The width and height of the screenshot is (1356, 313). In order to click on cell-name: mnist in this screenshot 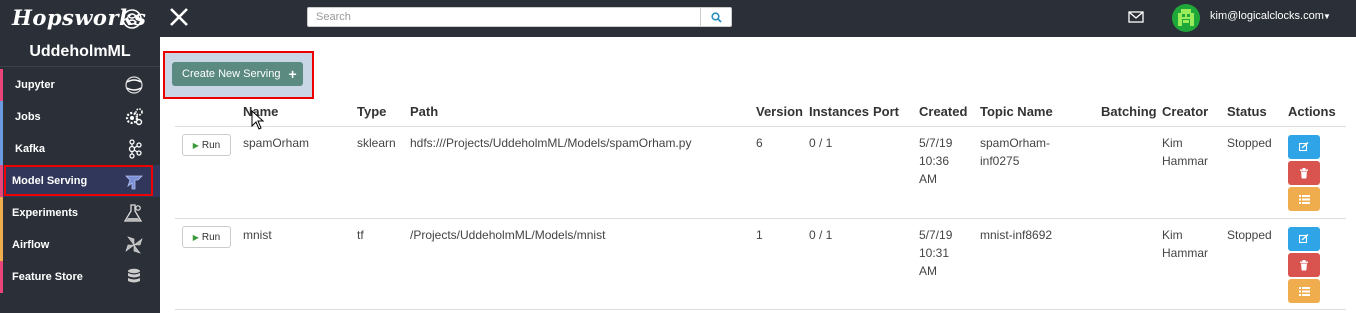, I will do `click(257, 235)`.